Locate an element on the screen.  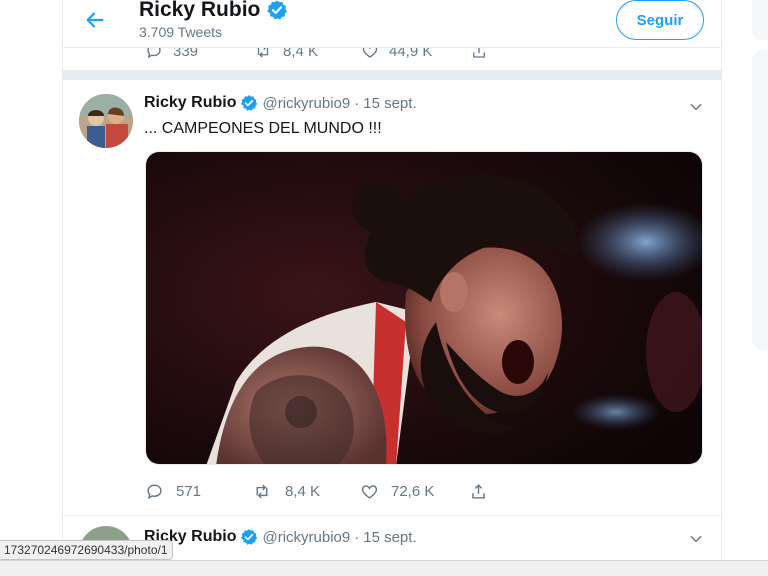
reply-button: 571 is located at coordinates (173, 491).